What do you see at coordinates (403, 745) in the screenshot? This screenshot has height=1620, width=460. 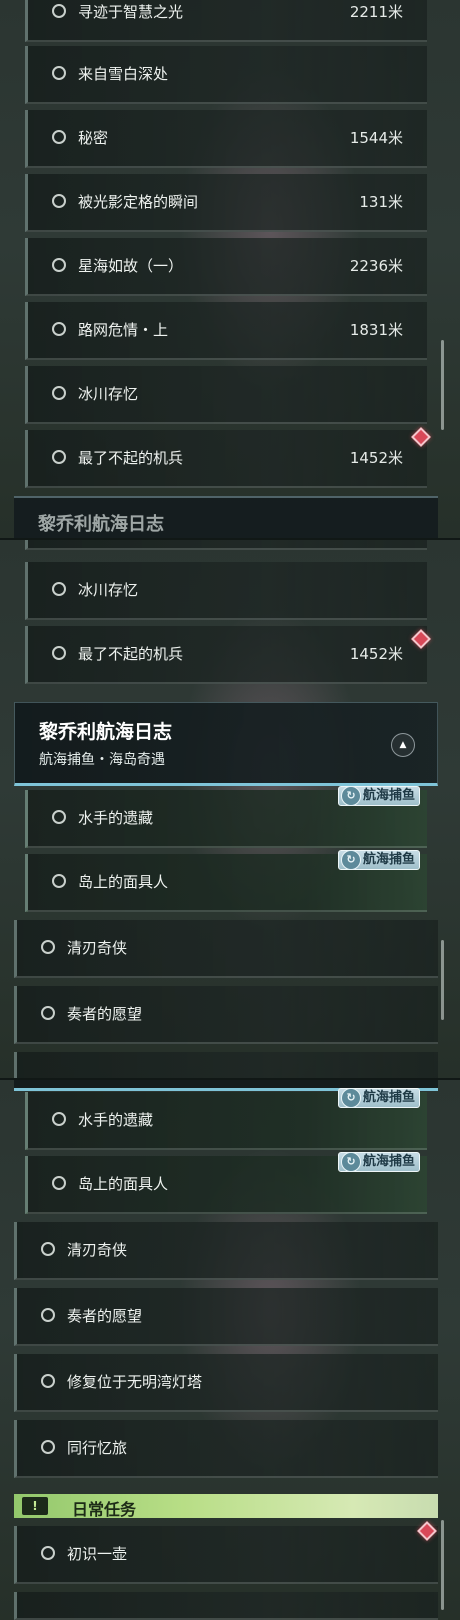 I see `chevron-up-icon: ▲` at bounding box center [403, 745].